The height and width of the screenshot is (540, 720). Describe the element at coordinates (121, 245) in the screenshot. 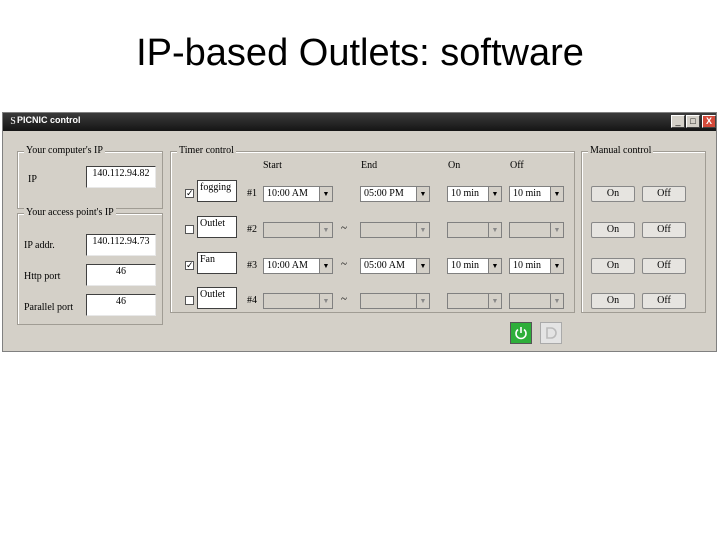

I see `access-point-ip-input: 140.112.94.73` at that location.